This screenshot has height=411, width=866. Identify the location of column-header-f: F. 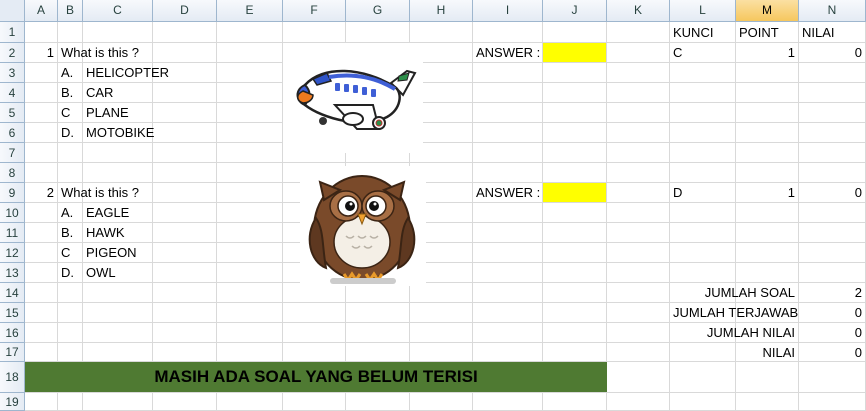
(314, 11).